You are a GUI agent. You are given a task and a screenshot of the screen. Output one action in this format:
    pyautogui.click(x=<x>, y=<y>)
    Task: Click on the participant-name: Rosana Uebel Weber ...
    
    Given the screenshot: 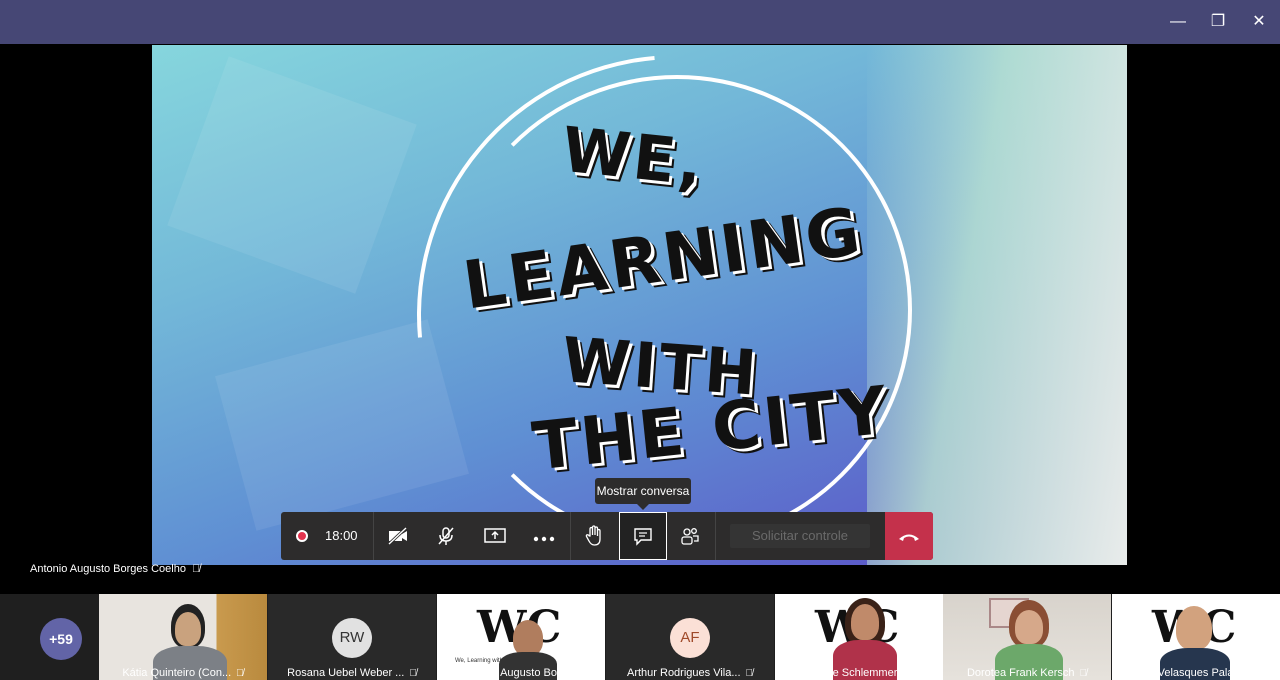 What is the action you would take?
    pyautogui.click(x=346, y=673)
    